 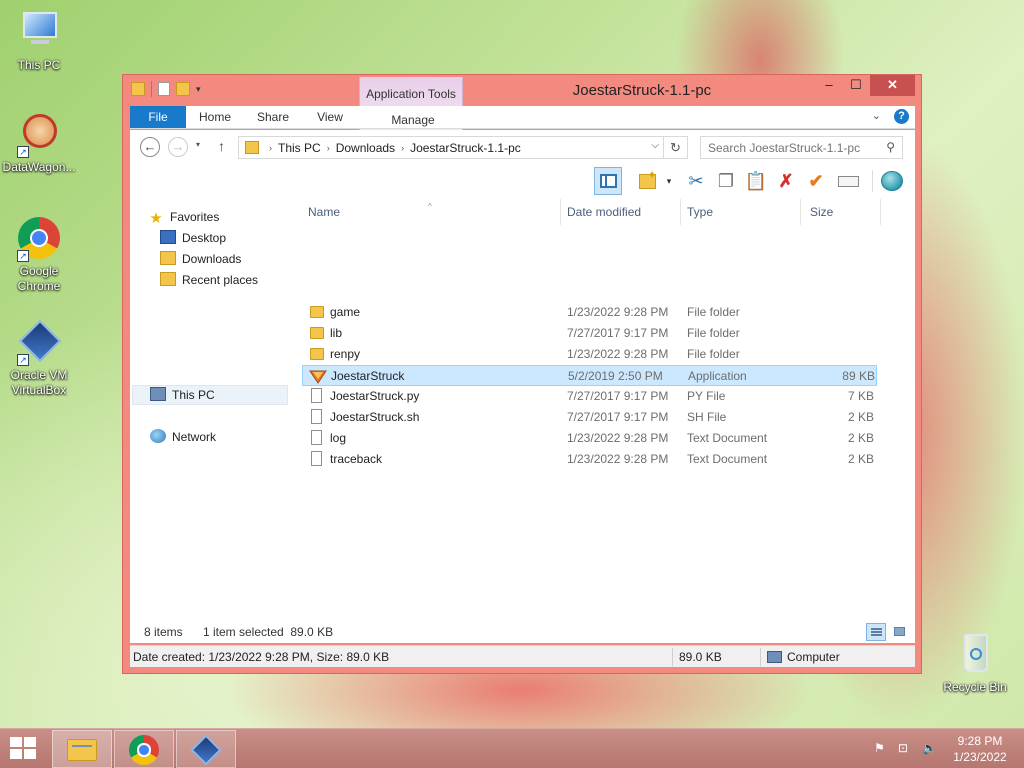 I want to click on this-pc-icon, so click(x=158, y=394).